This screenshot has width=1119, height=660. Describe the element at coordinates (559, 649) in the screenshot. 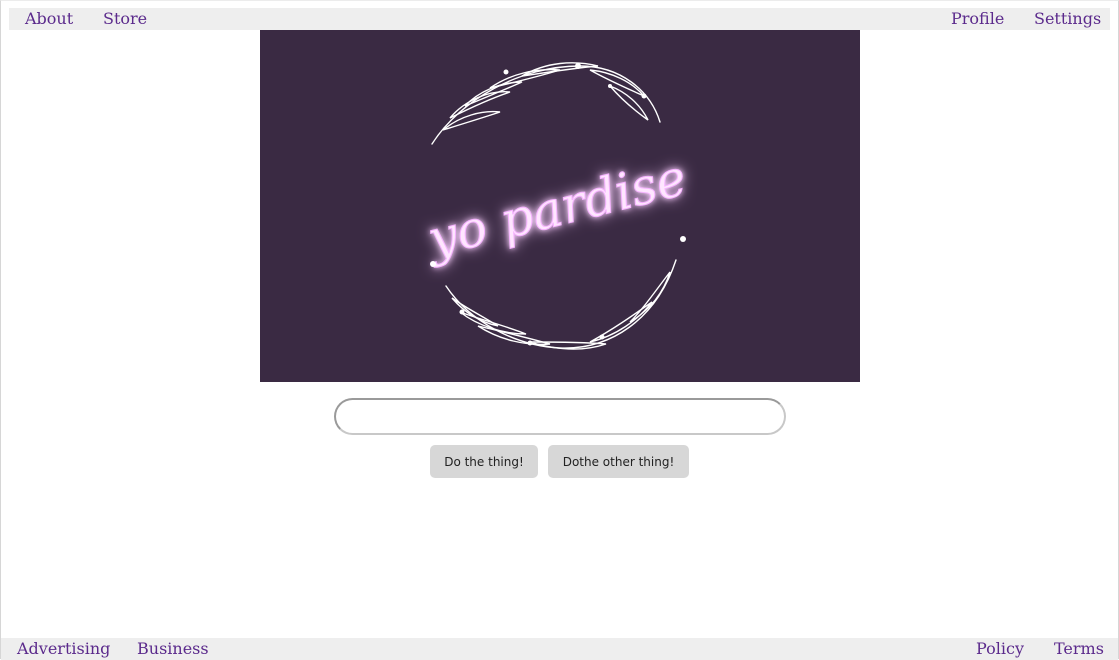

I see `footer-nav: Advertising Business Policy Terms` at that location.